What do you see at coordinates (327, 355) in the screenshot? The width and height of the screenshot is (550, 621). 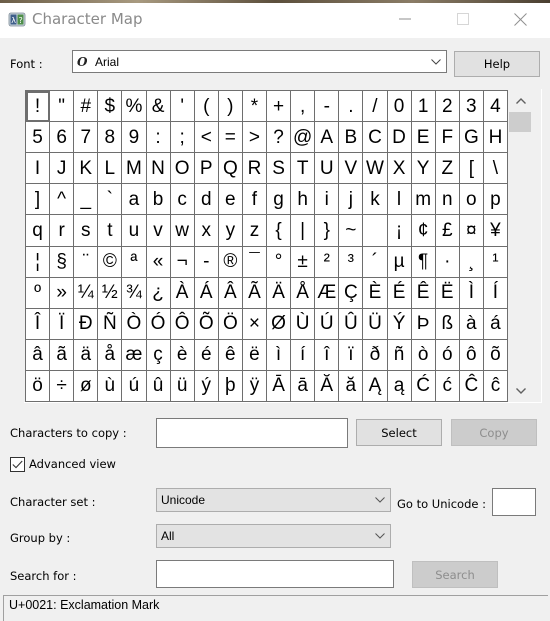 I see `character-cell: î` at bounding box center [327, 355].